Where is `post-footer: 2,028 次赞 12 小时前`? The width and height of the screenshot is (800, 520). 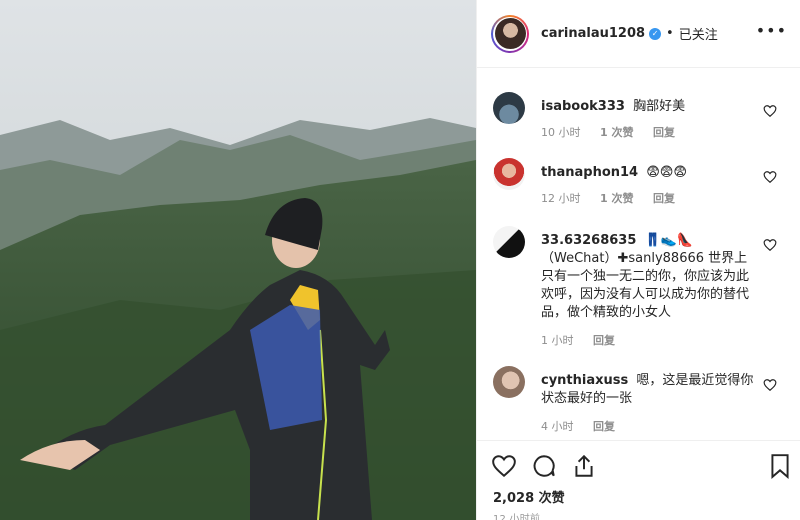 post-footer: 2,028 次赞 12 小时前 is located at coordinates (638, 480).